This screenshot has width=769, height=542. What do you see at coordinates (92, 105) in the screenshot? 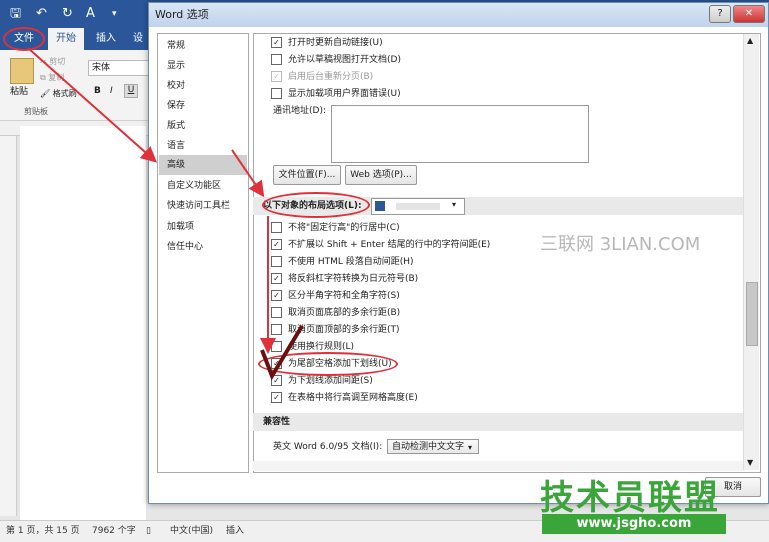
I see `arrow-to-advanced` at bounding box center [92, 105].